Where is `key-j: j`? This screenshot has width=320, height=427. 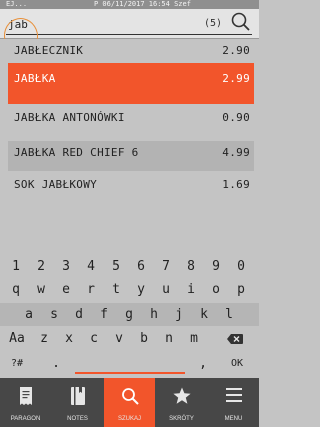
key-j: j is located at coordinates (179, 314).